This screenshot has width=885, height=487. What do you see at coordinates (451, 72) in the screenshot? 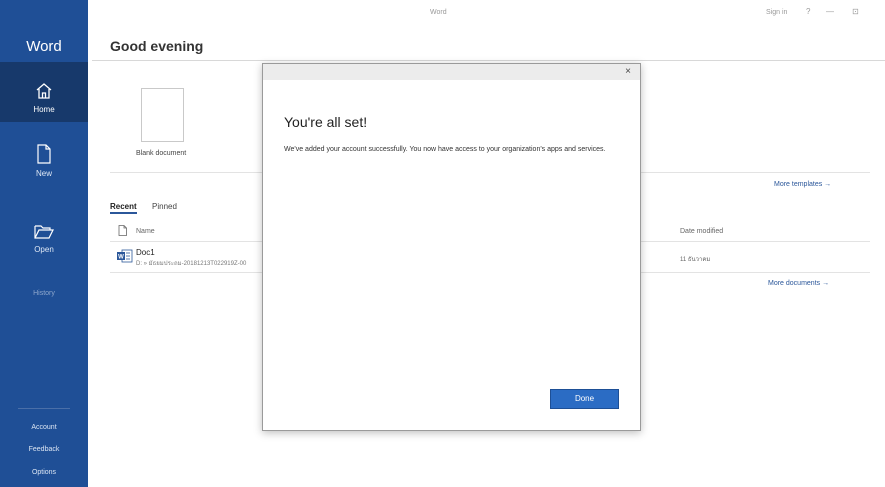
I see `dialog-titlebar` at bounding box center [451, 72].